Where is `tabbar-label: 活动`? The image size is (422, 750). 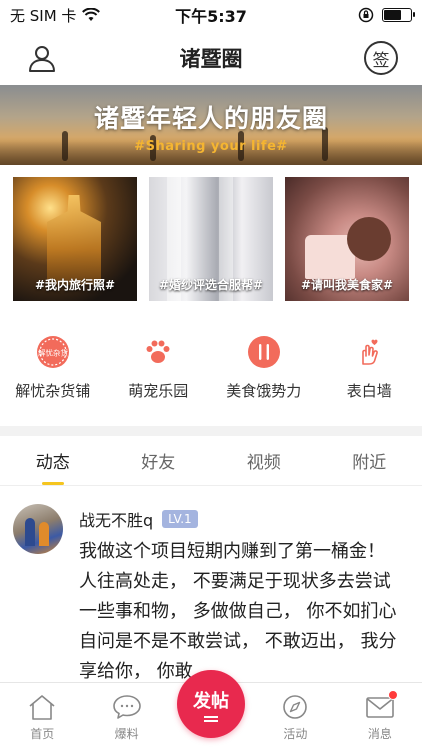 tabbar-label: 活动 is located at coordinates (295, 734).